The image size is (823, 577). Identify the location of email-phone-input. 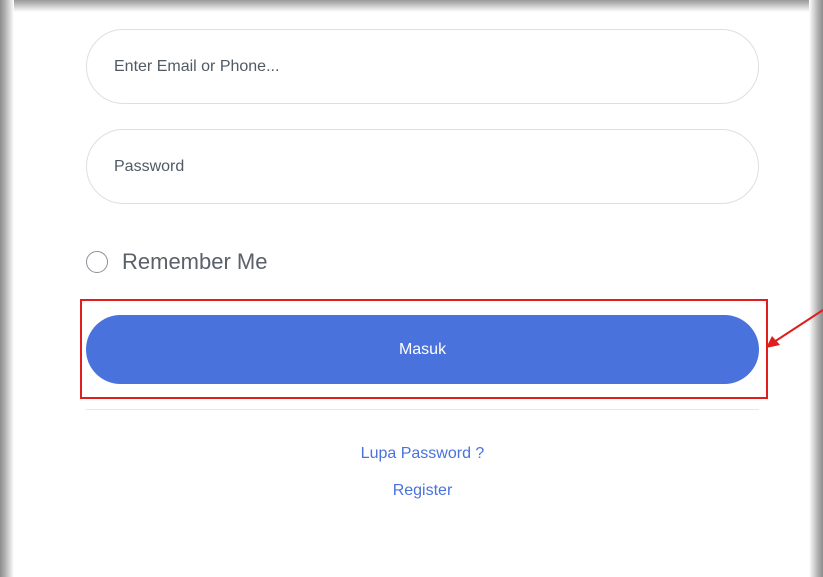
(422, 66).